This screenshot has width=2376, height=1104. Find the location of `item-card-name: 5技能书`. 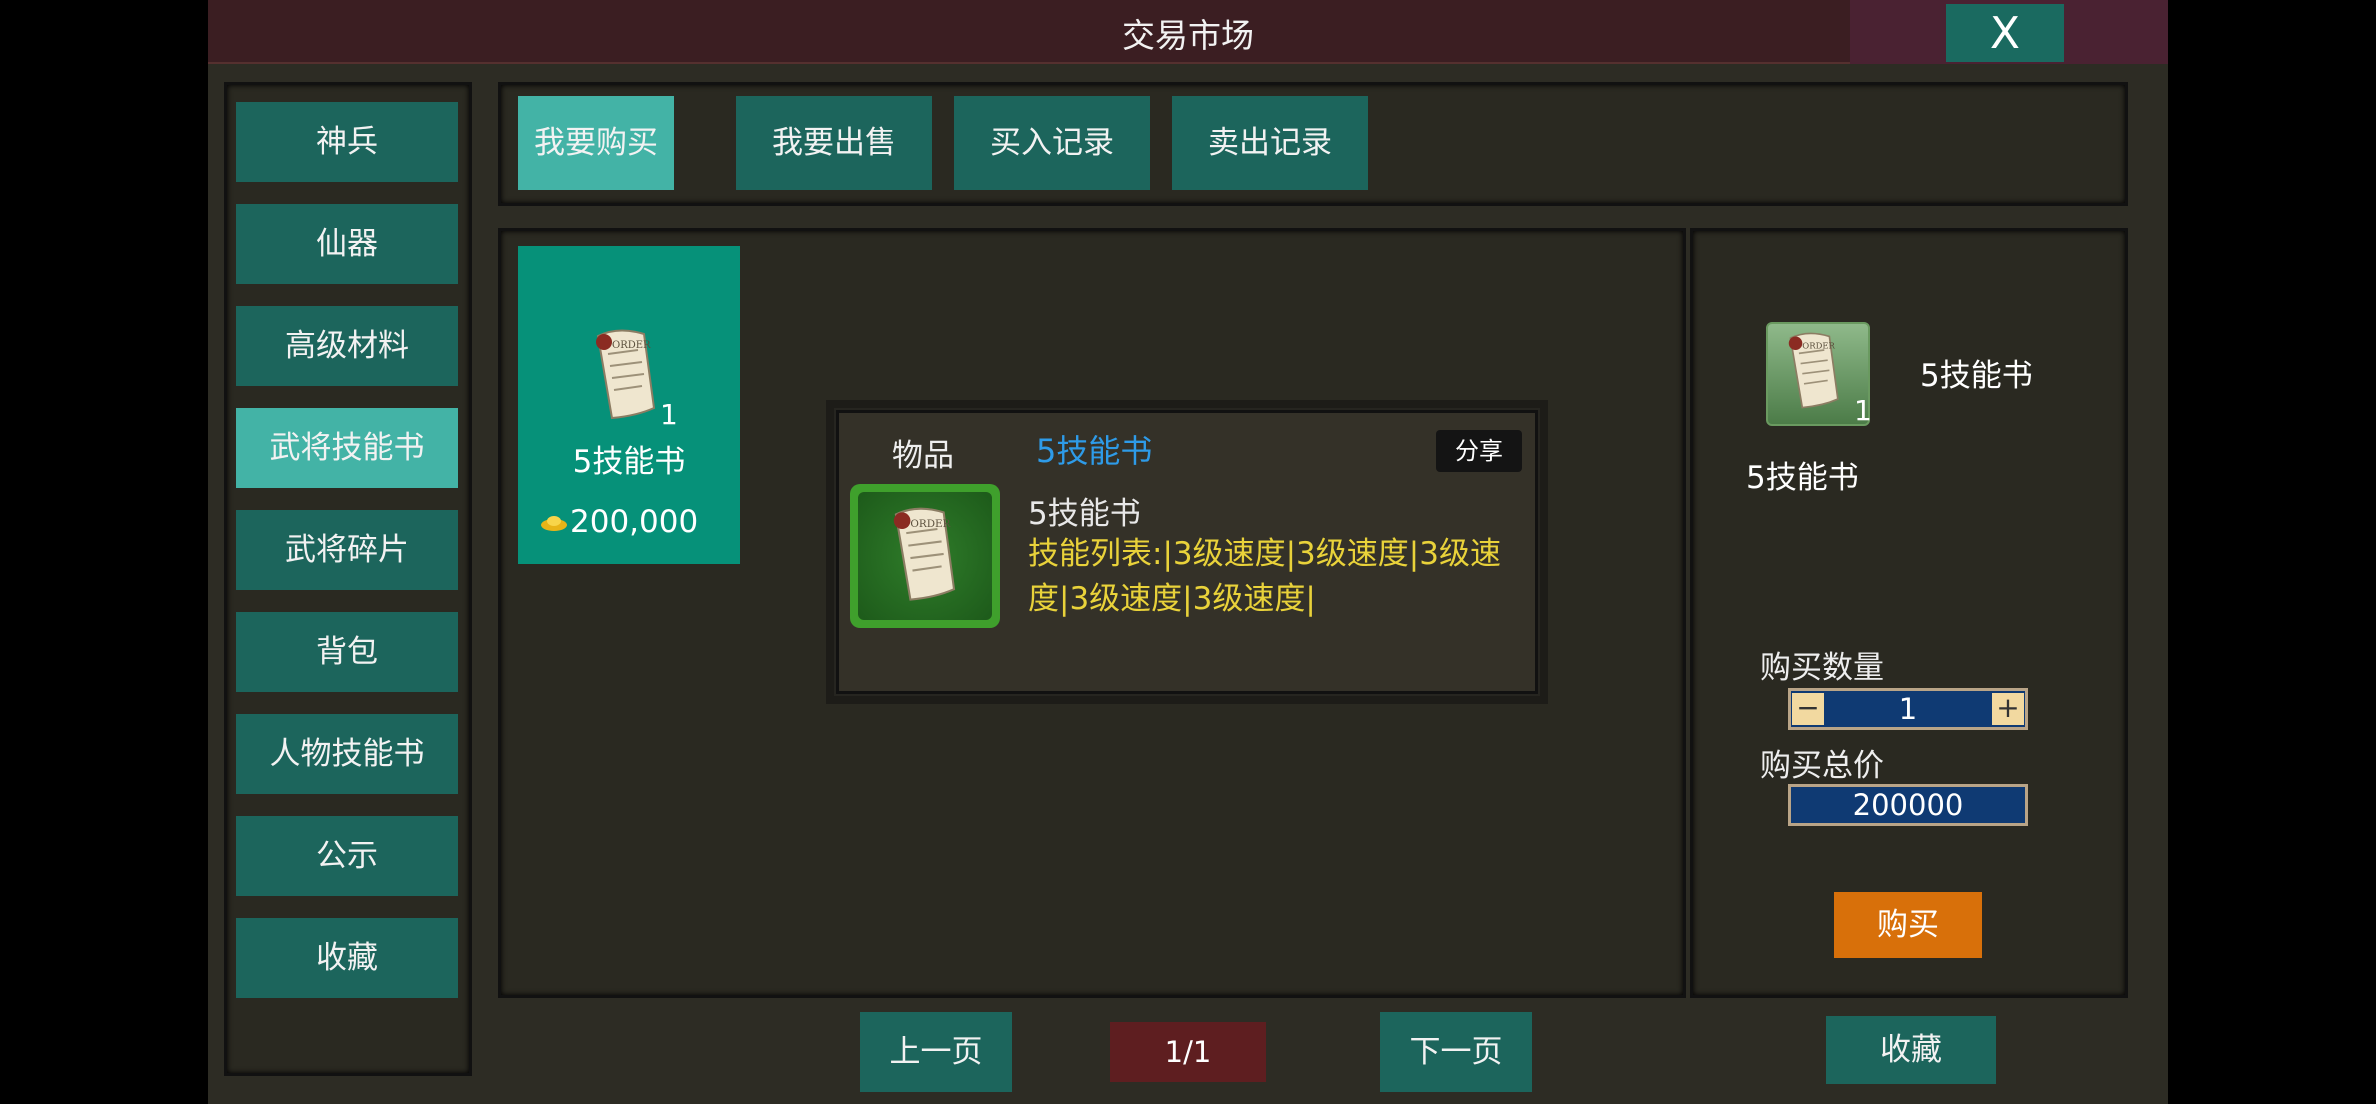

item-card-name: 5技能书 is located at coordinates (629, 462).